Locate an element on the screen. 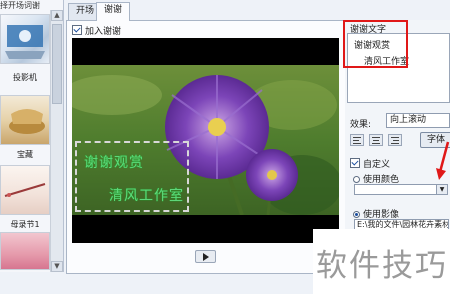 This screenshot has height=294, width=450. scrollbar-thumb is located at coordinates (57, 64).